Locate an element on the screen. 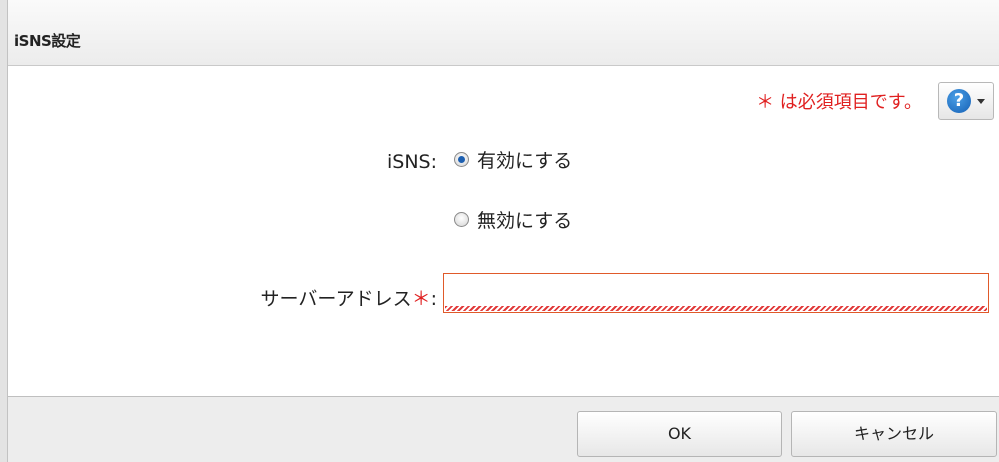 This screenshot has height=462, width=999. server-address-label: サーバーアドレス＊: is located at coordinates (349, 297).